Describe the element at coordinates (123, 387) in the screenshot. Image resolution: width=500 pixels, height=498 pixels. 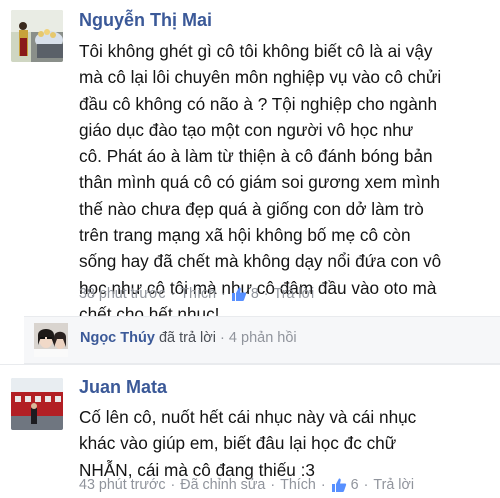
I see `comment-author-name: Juan Mata` at that location.